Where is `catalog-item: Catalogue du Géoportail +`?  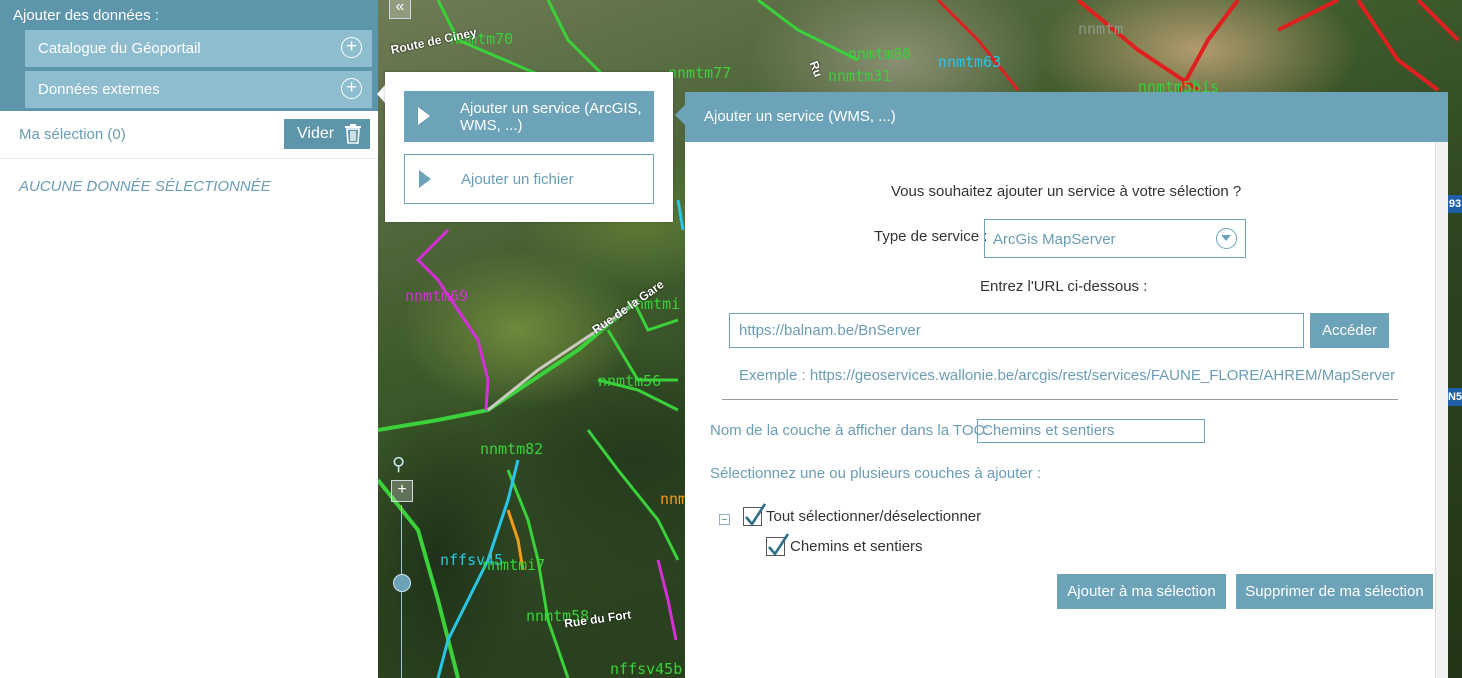 catalog-item: Catalogue du Géoportail + is located at coordinates (198, 48).